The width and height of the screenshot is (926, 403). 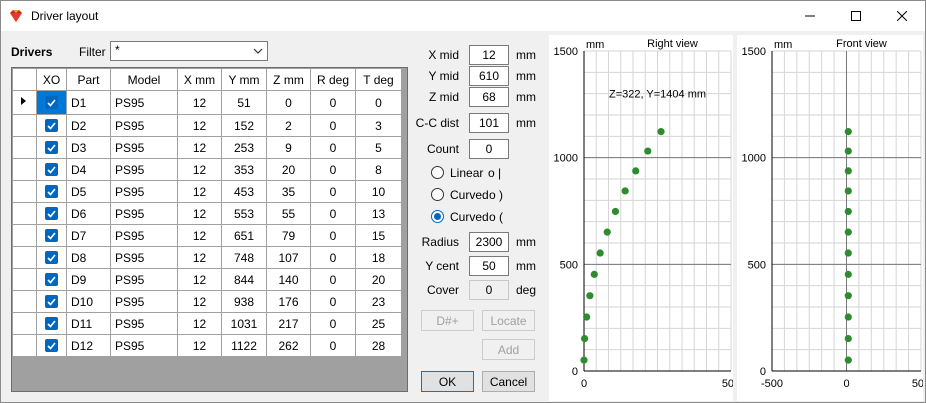 What do you see at coordinates (244, 125) in the screenshot?
I see `y-cell: 152` at bounding box center [244, 125].